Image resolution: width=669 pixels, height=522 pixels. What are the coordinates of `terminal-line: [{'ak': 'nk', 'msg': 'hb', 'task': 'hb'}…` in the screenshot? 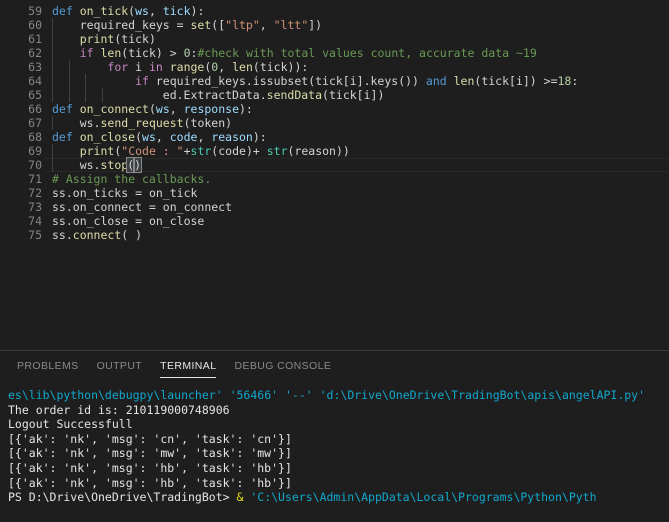 It's located at (334, 468).